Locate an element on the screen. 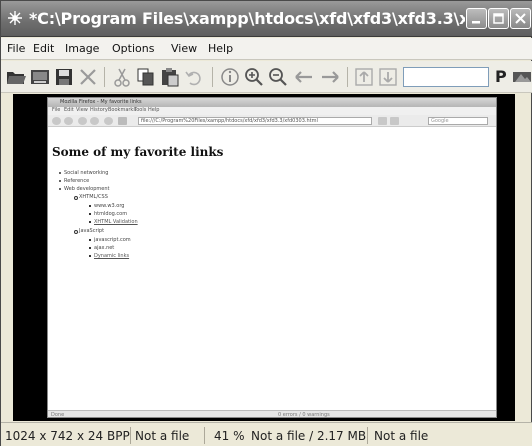  embedded-search-box: Google is located at coordinates (458, 121).